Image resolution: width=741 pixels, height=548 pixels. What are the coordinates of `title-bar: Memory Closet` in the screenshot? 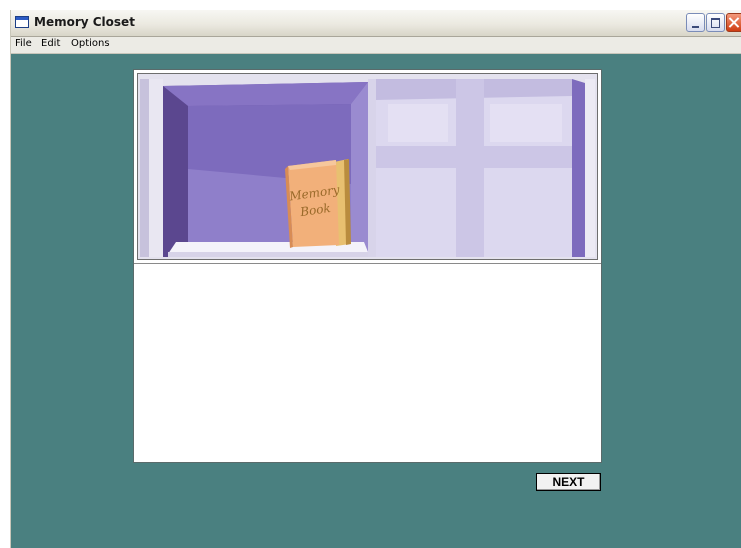 It's located at (376, 23).